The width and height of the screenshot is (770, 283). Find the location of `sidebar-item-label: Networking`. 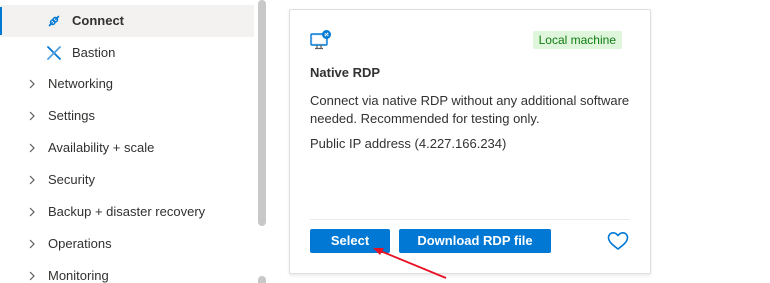

sidebar-item-label: Networking is located at coordinates (81, 83).